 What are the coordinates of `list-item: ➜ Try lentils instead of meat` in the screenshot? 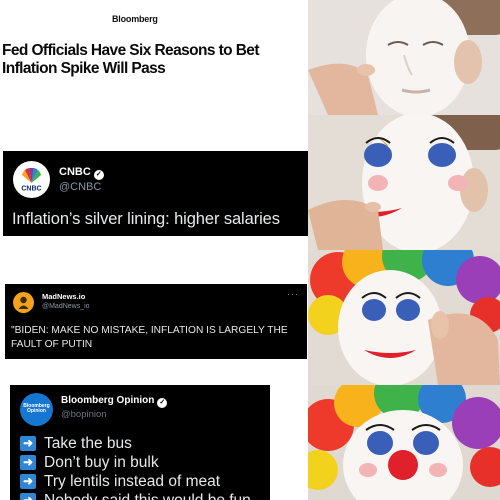 It's located at (135, 481).